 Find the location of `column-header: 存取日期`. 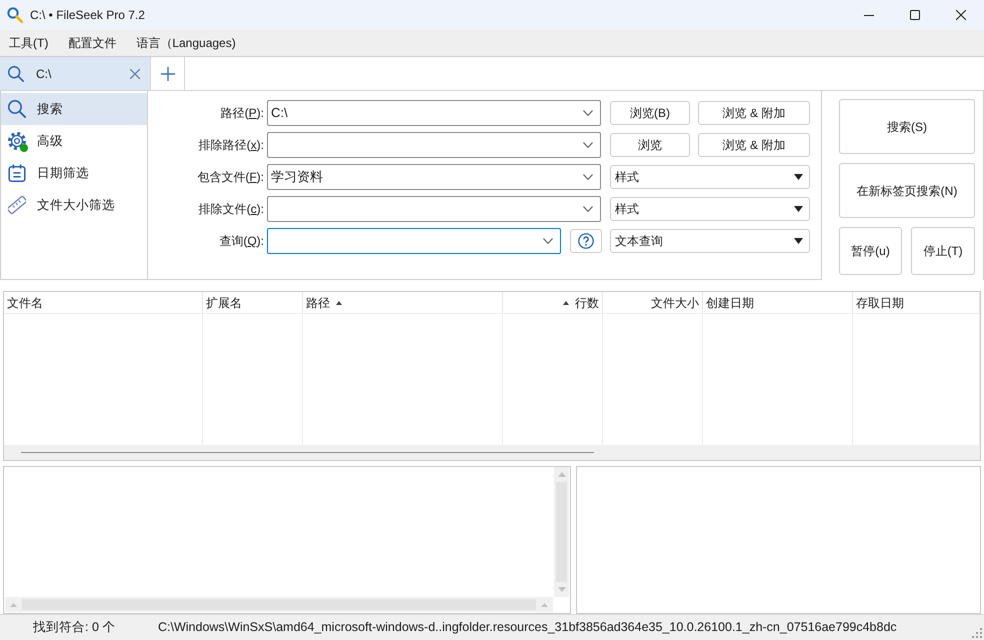

column-header: 存取日期 is located at coordinates (916, 302).